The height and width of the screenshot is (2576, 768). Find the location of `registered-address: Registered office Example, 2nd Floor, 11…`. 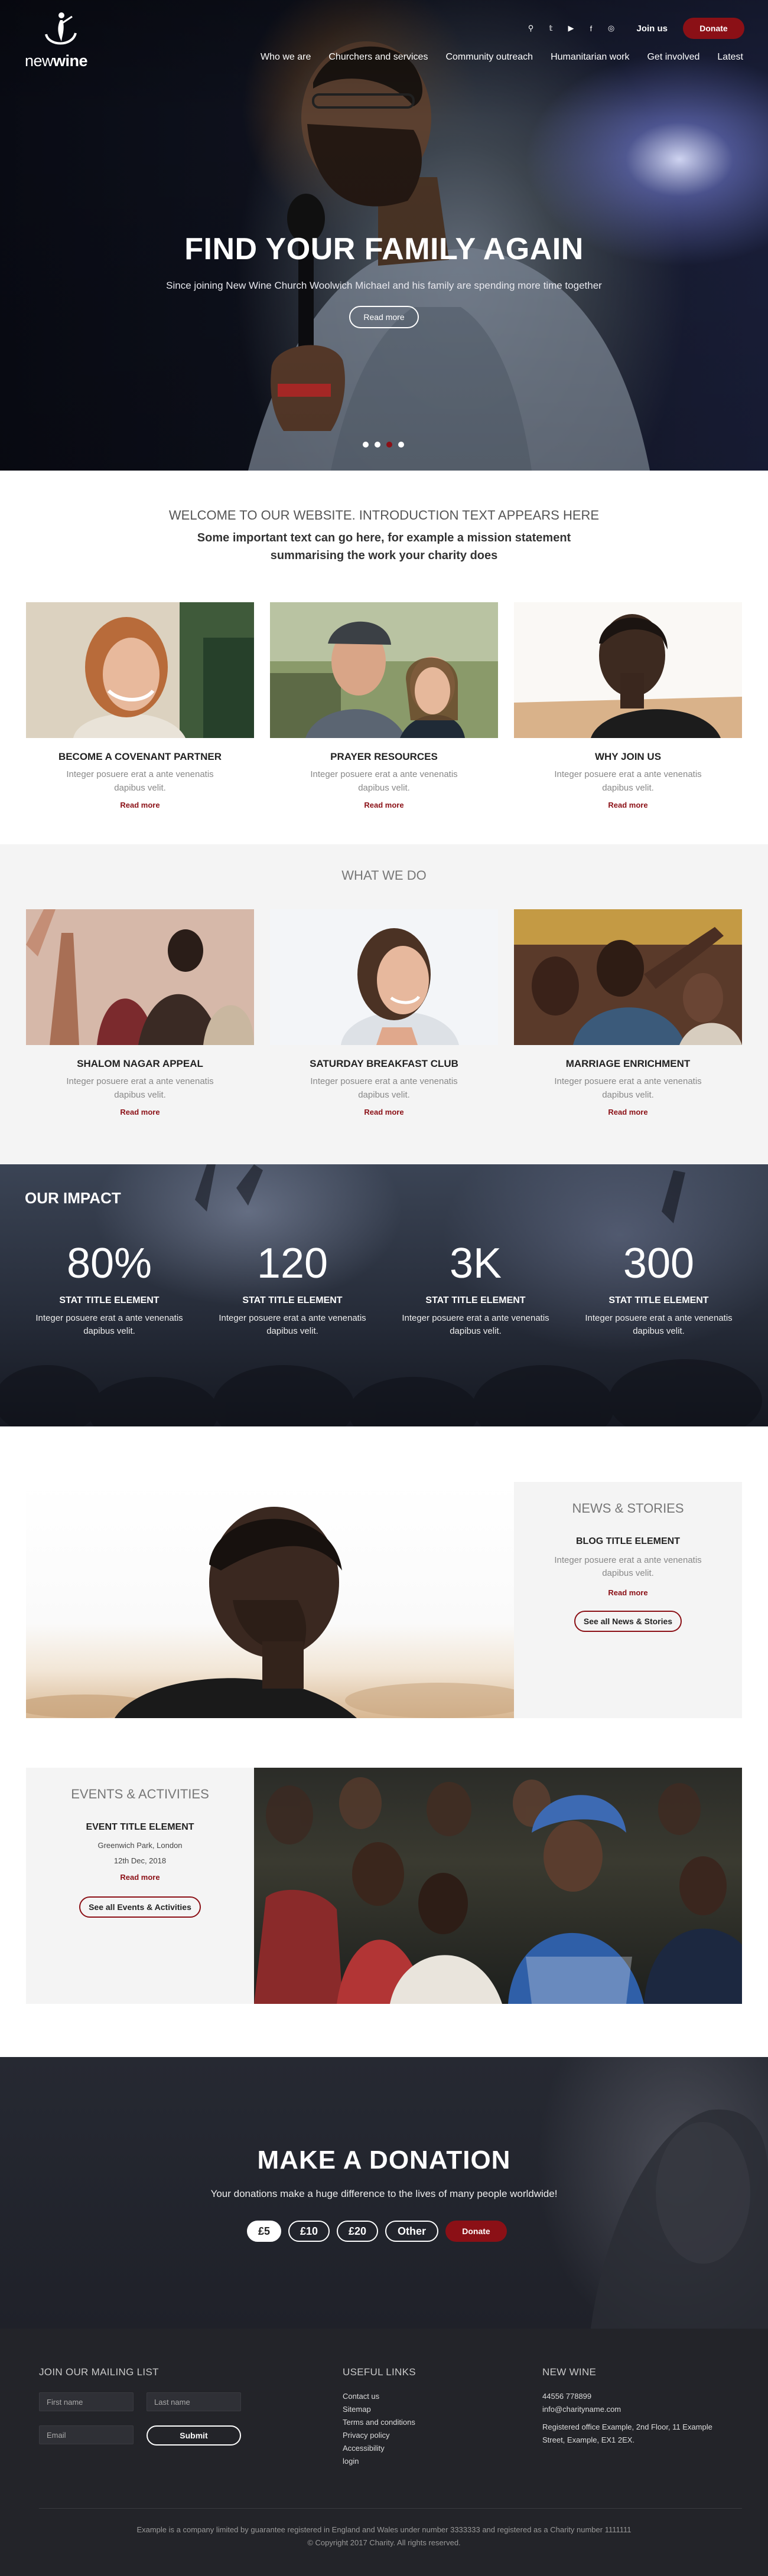

registered-address: Registered office Example, 2nd Floor, 11… is located at coordinates (627, 2433).